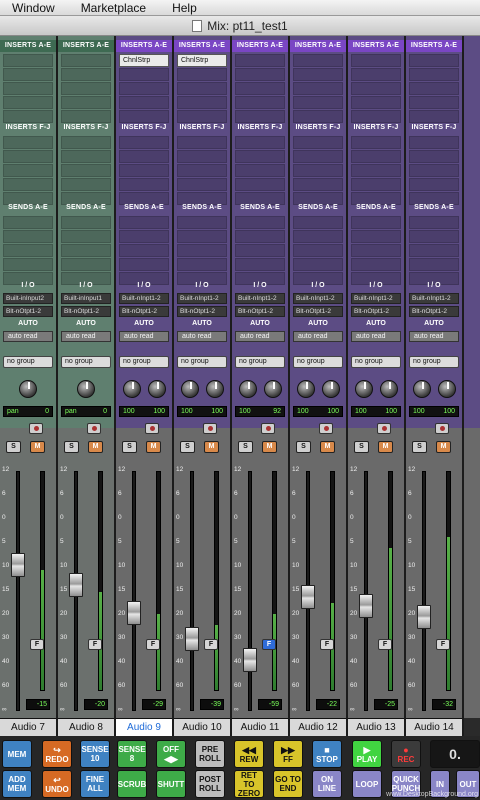 This screenshot has height=800, width=480. Describe the element at coordinates (406, 754) in the screenshot. I see `record-button: ● REC` at that location.